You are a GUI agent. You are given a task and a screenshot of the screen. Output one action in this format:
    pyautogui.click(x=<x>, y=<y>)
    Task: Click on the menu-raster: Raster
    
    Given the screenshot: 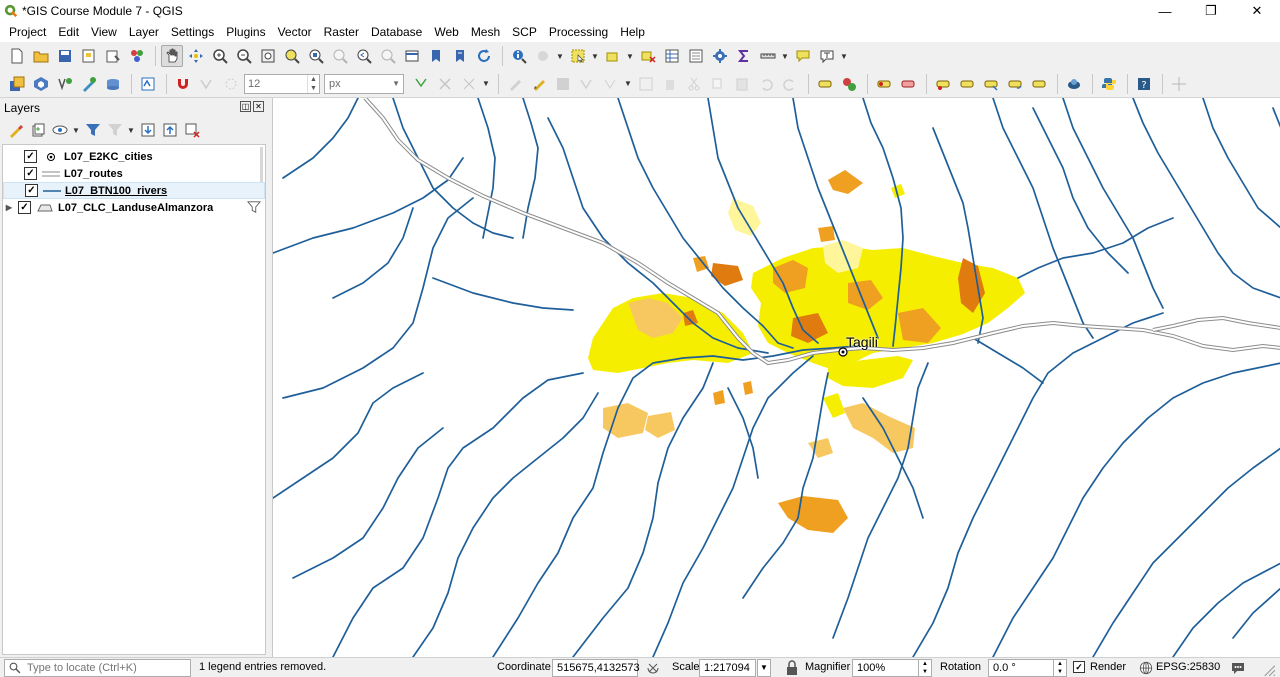 What is the action you would take?
    pyautogui.click(x=341, y=32)
    